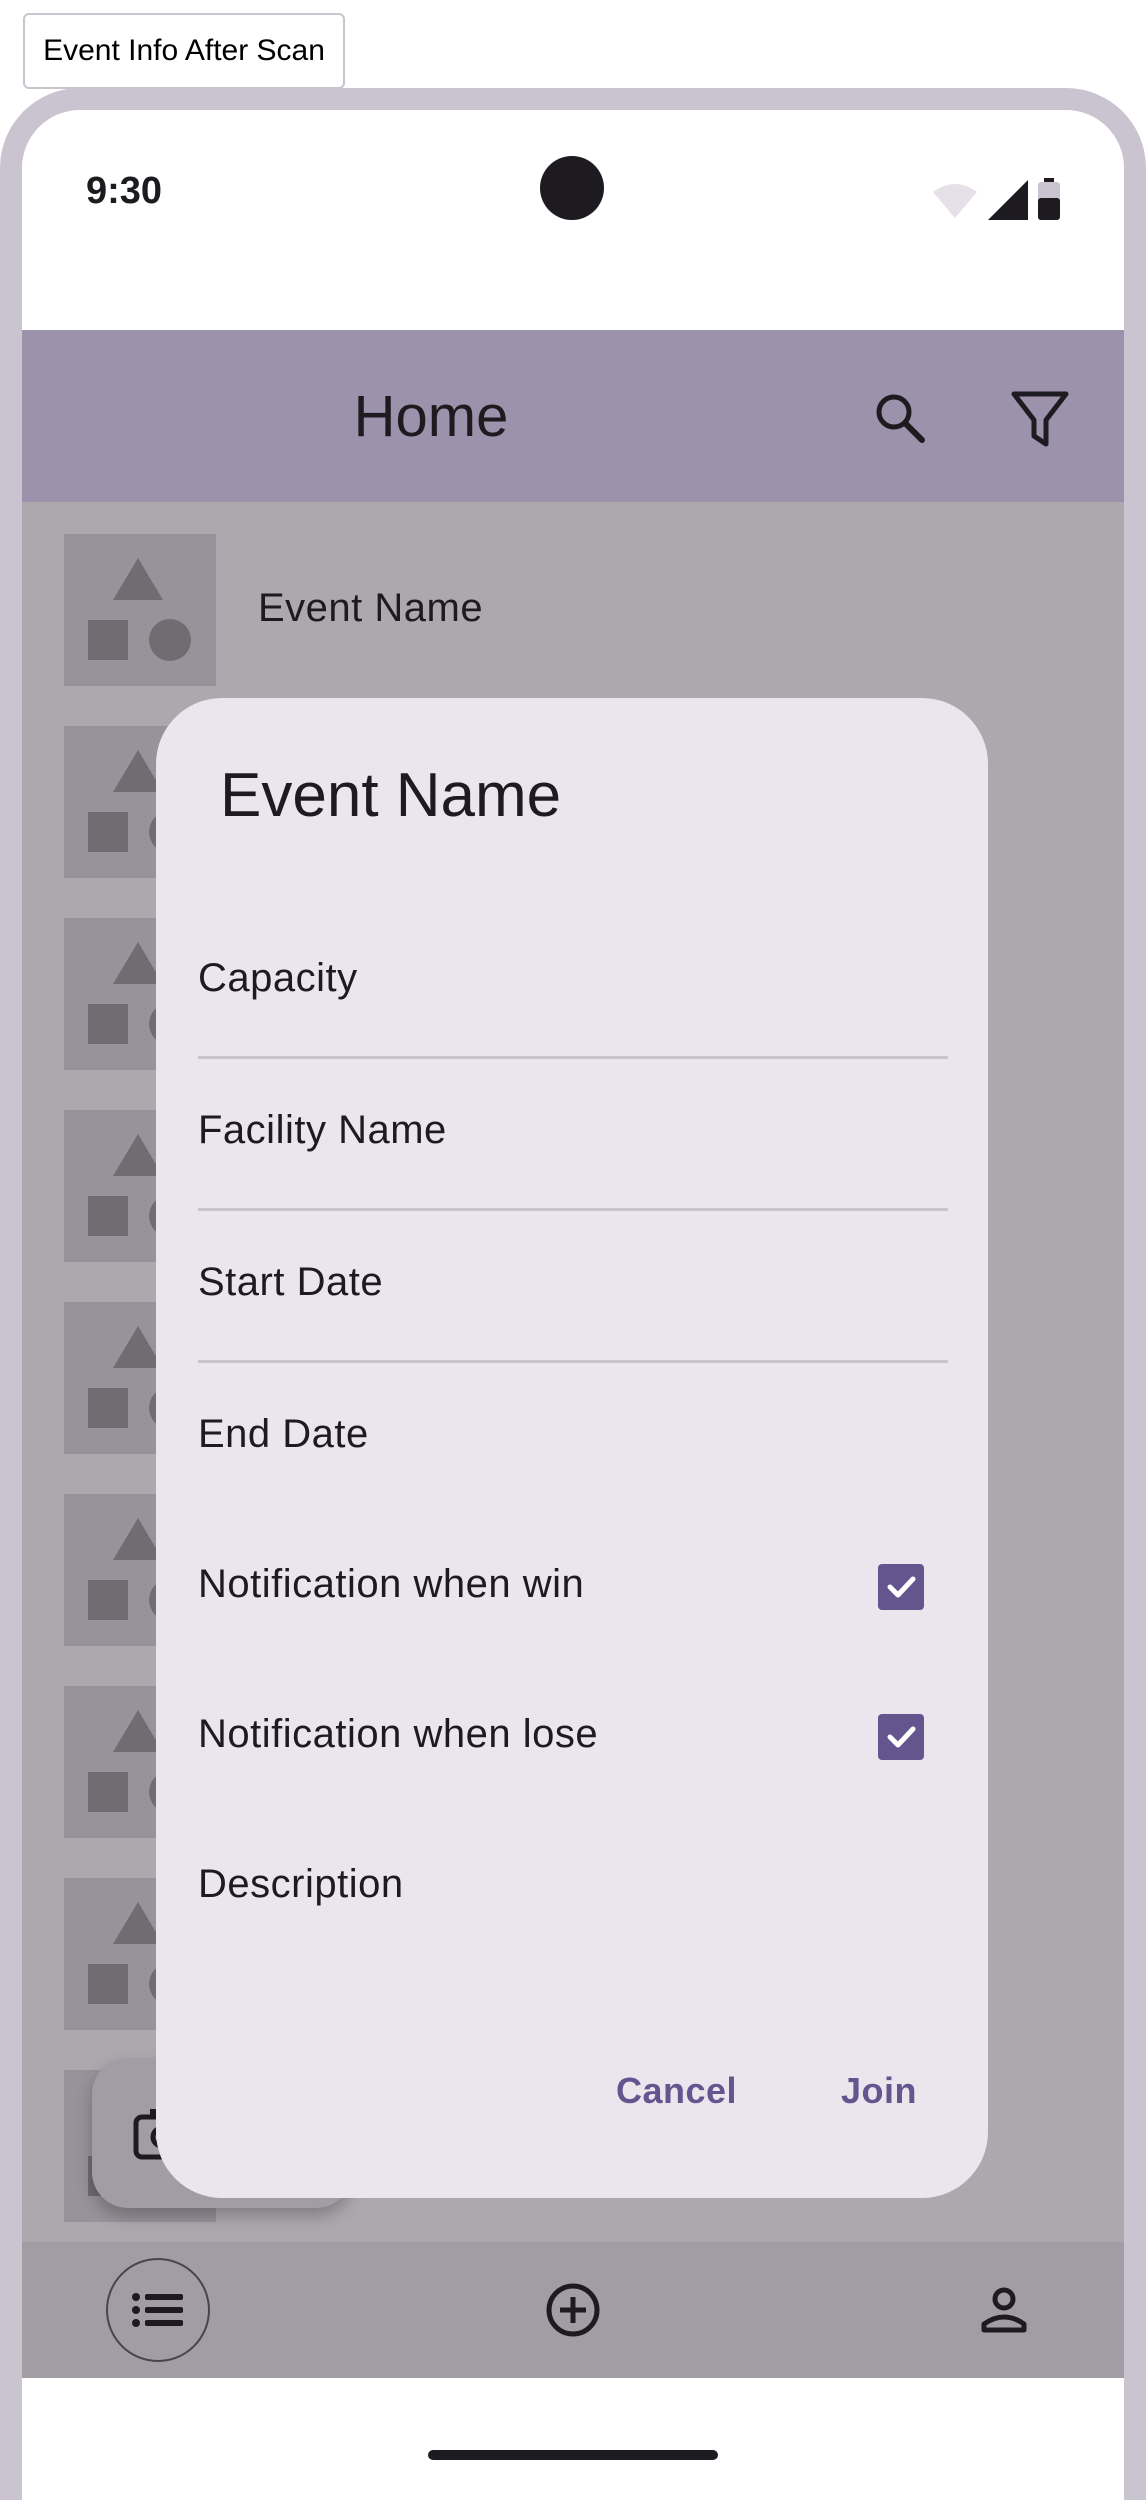 The height and width of the screenshot is (2500, 1146). What do you see at coordinates (124, 191) in the screenshot?
I see `status-time: 9:30` at bounding box center [124, 191].